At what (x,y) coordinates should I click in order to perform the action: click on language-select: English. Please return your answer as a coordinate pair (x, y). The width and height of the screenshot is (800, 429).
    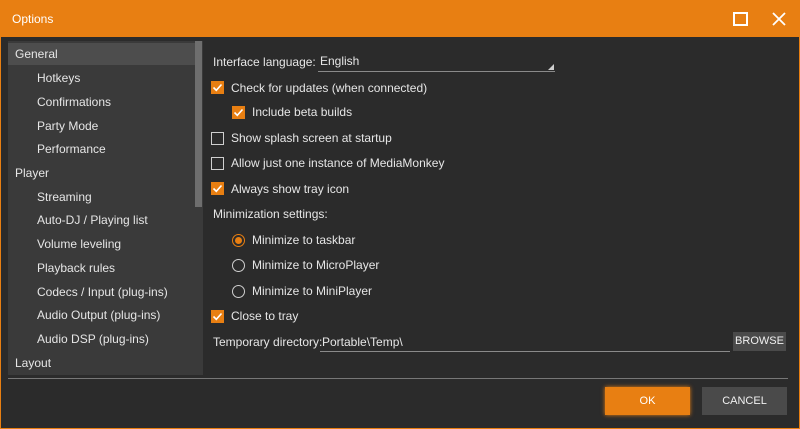
    Looking at the image, I should click on (436, 62).